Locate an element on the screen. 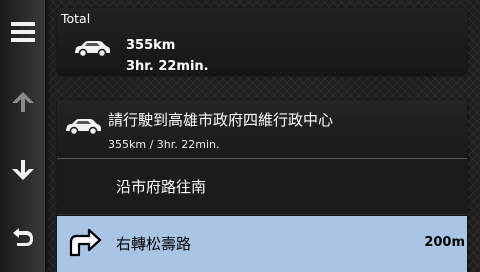 The image size is (480, 272). back-icon is located at coordinates (22, 237).